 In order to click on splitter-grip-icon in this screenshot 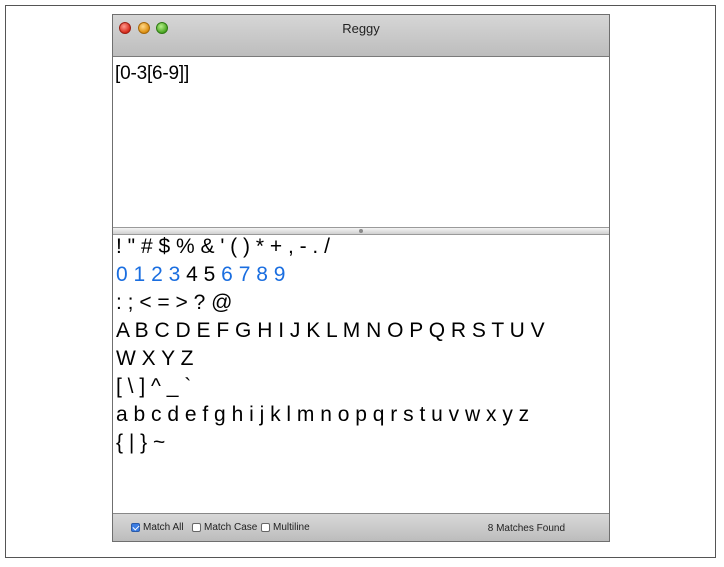, I will do `click(361, 231)`.